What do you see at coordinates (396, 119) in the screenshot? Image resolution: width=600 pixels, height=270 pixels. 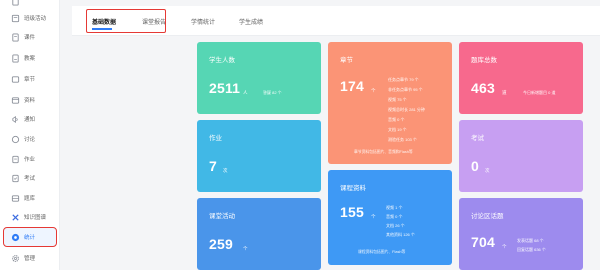 I see `card-chapter-detail: 音频 0 个` at bounding box center [396, 119].